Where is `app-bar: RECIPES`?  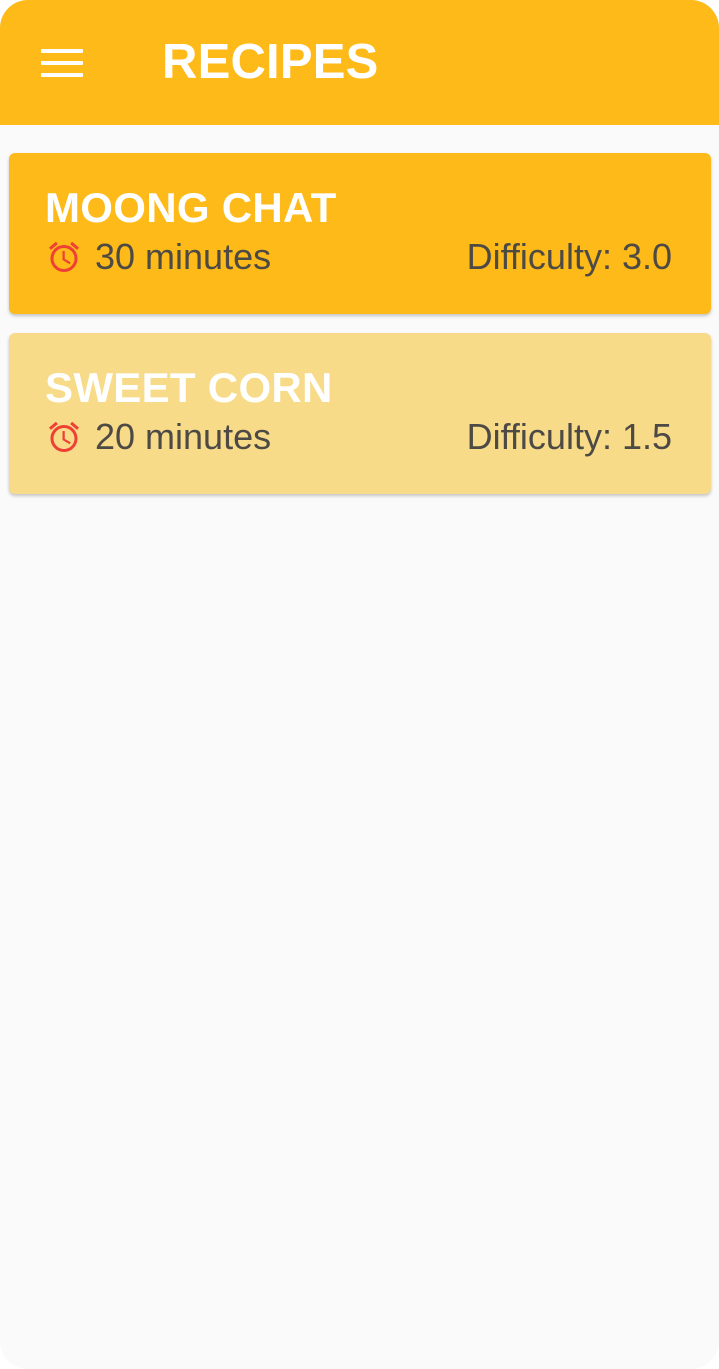 app-bar: RECIPES is located at coordinates (359, 62).